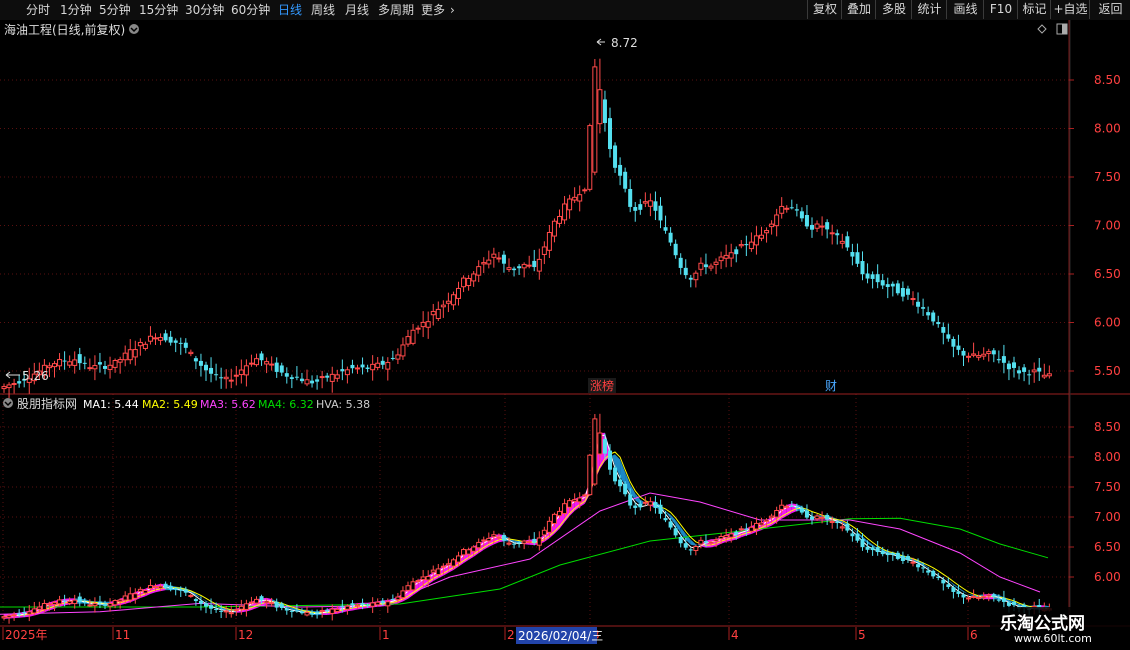 This screenshot has height=650, width=1130. I want to click on price-tick-label: 7.00, so click(1107, 226).